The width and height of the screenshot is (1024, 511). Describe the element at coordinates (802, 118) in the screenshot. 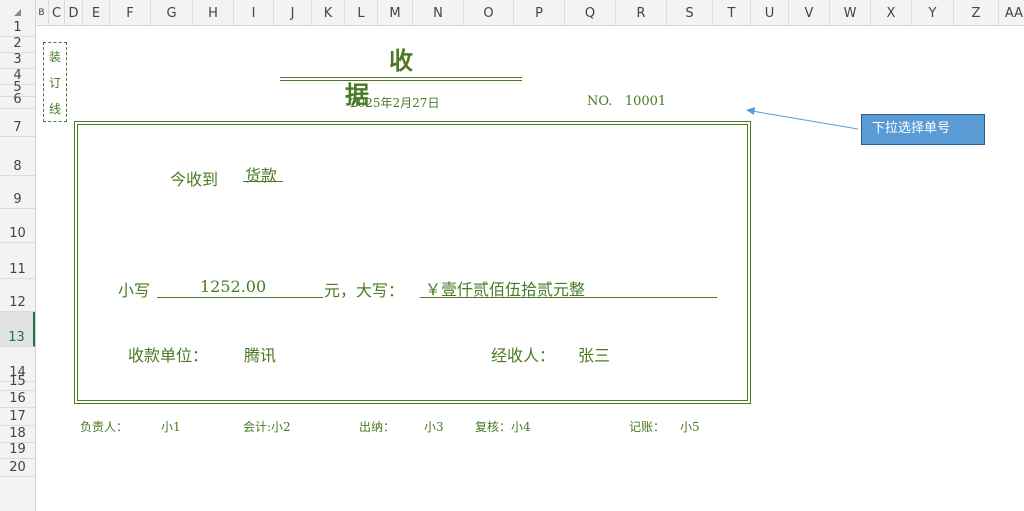

I see `callout-arrow` at that location.